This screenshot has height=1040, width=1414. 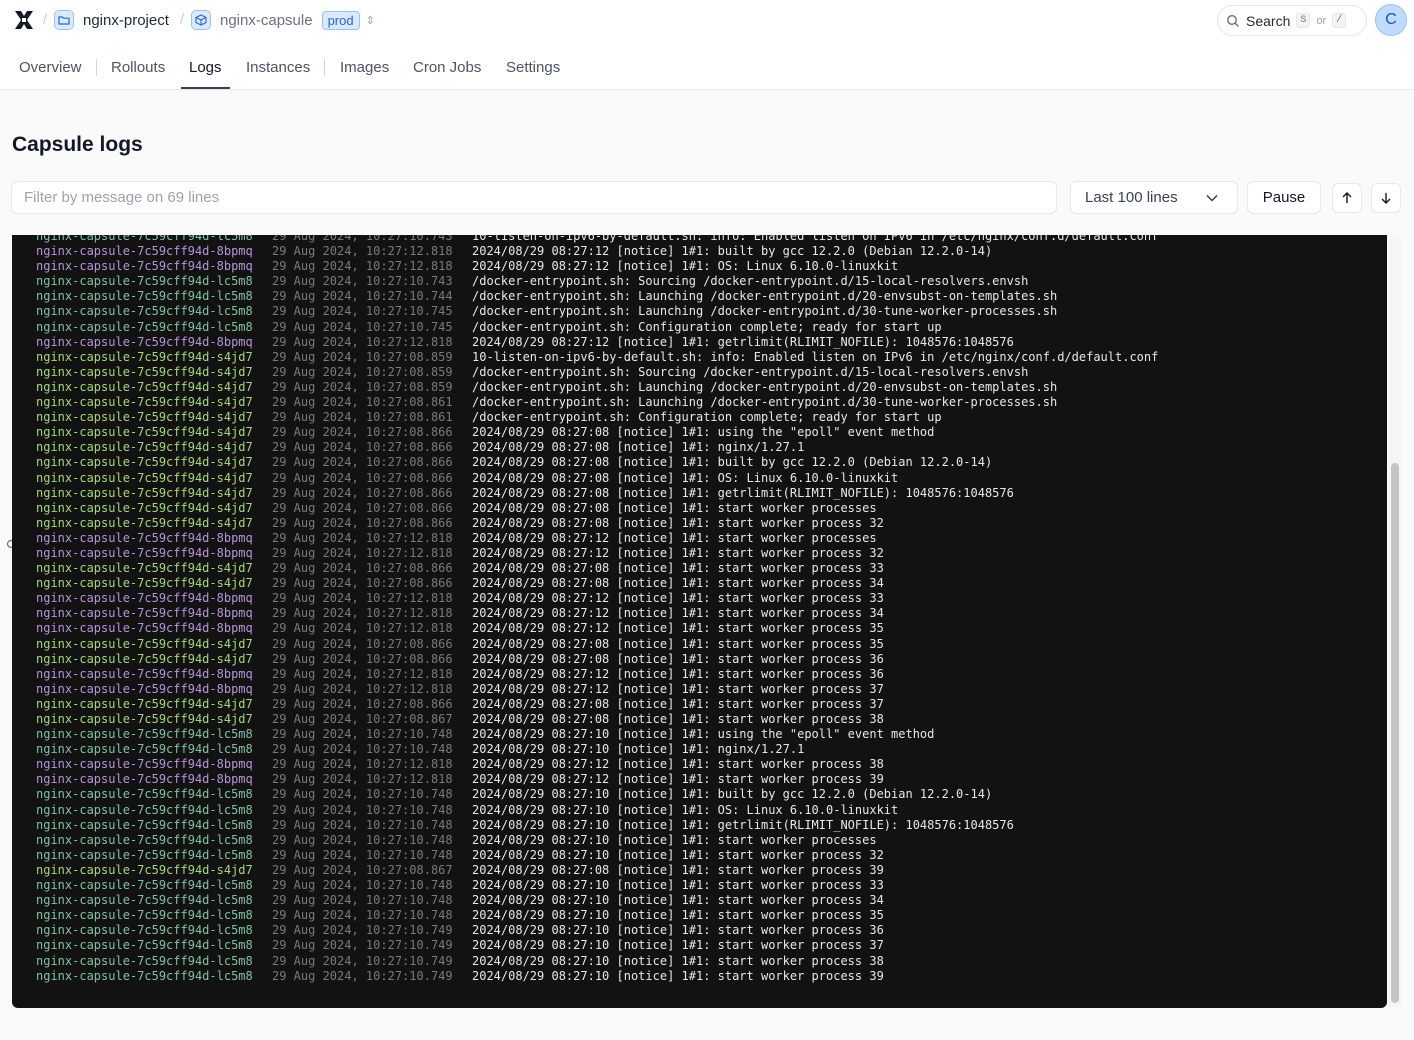 I want to click on scroll-to-bottom-button, so click(x=1386, y=198).